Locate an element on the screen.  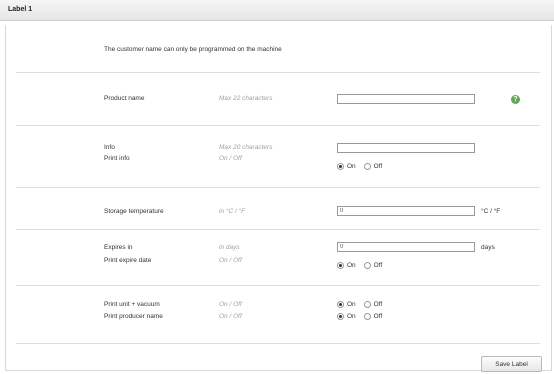
info-label: Info is located at coordinates (109, 147).